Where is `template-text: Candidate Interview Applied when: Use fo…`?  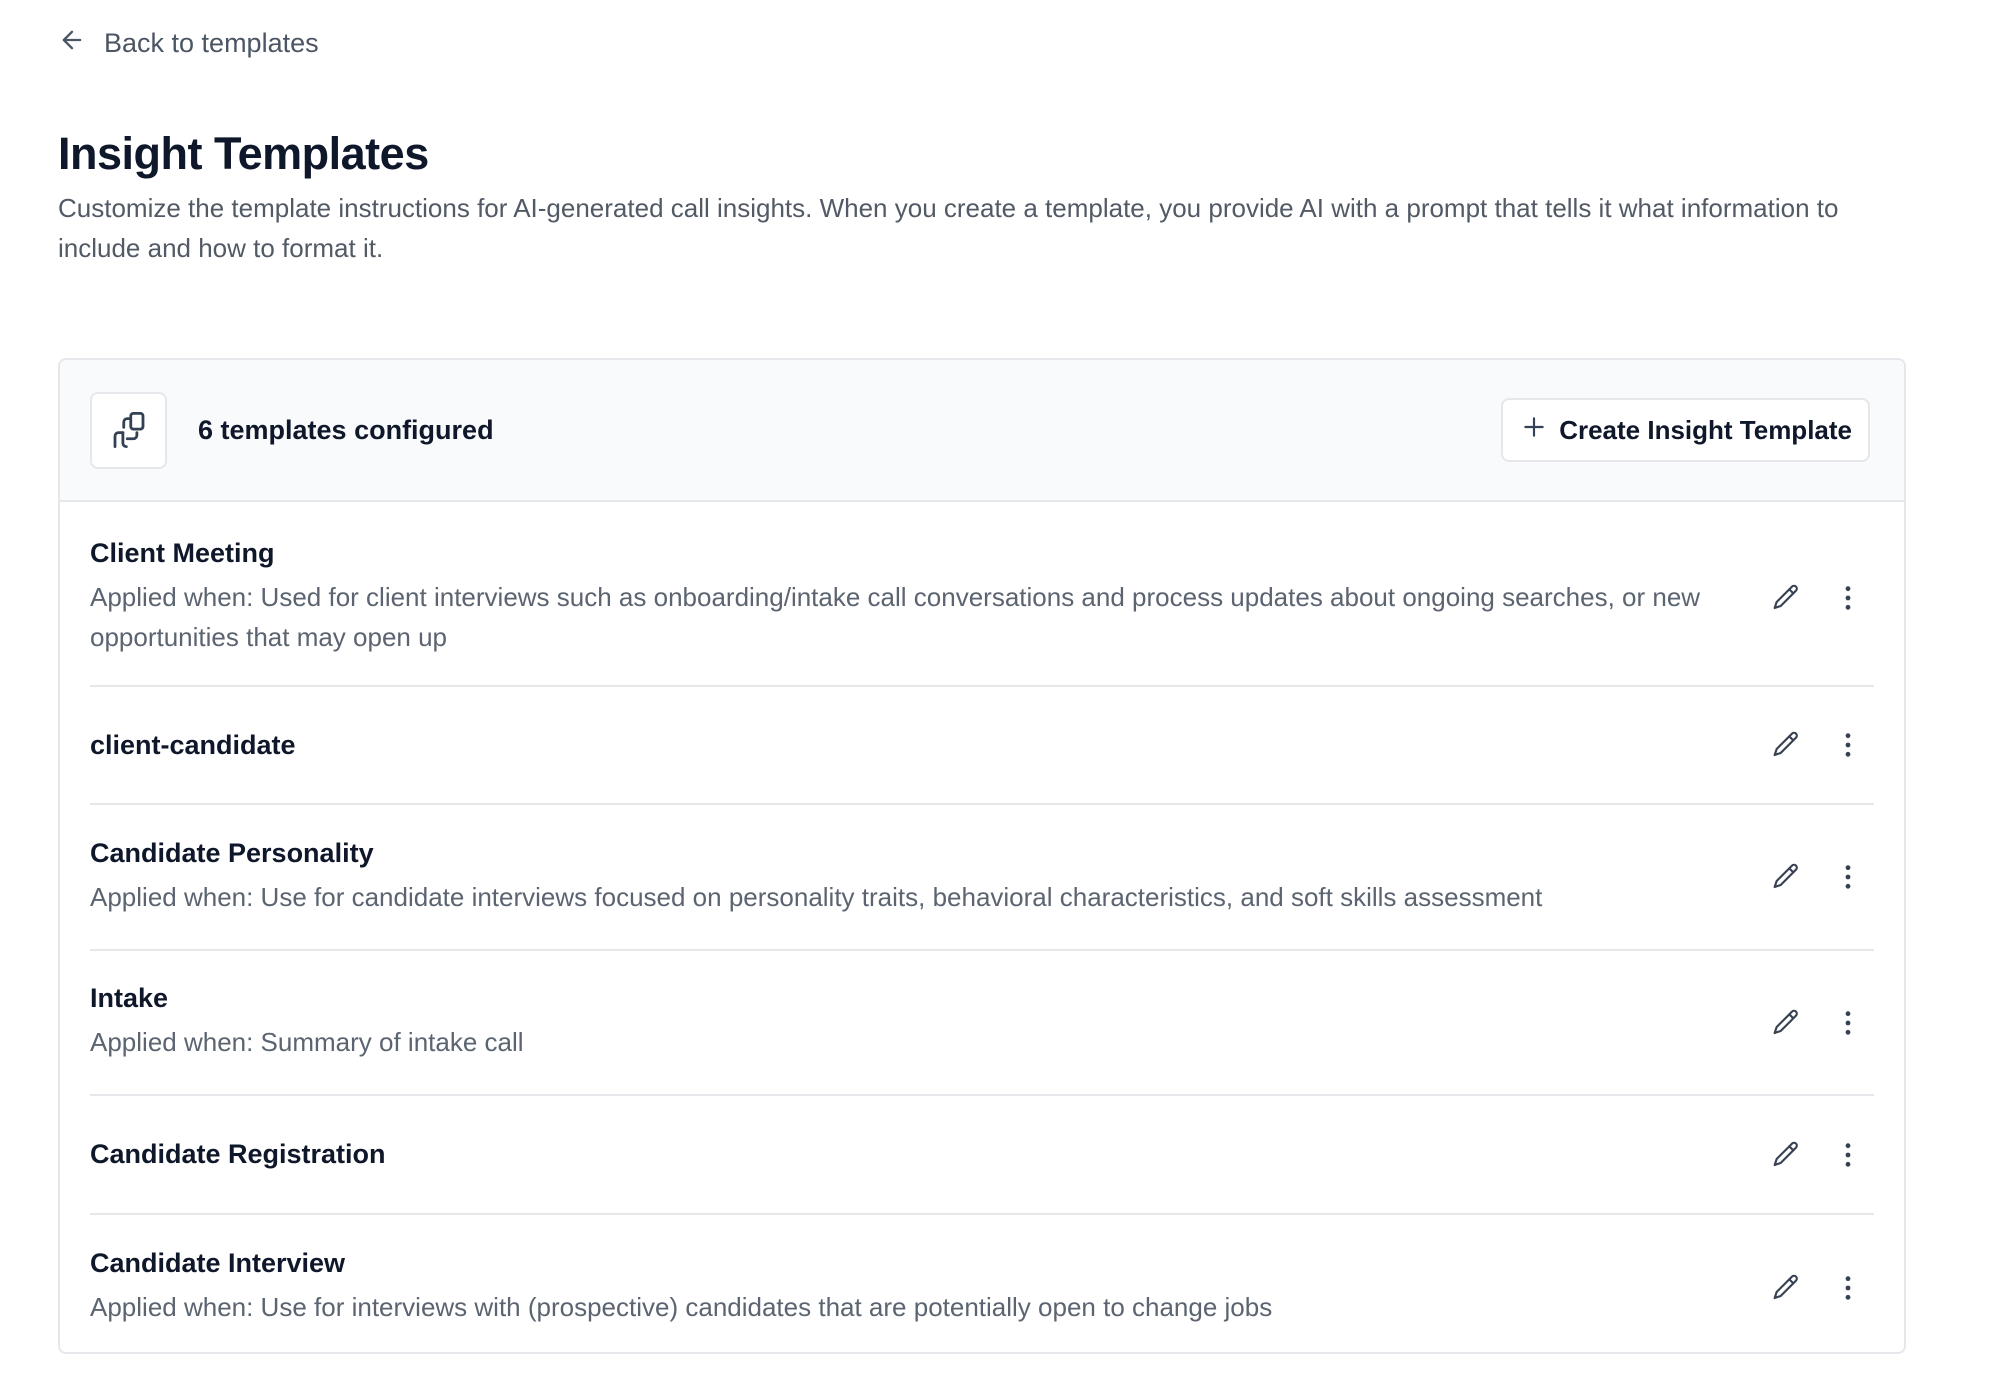 template-text: Candidate Interview Applied when: Use fo… is located at coordinates (928, 1287).